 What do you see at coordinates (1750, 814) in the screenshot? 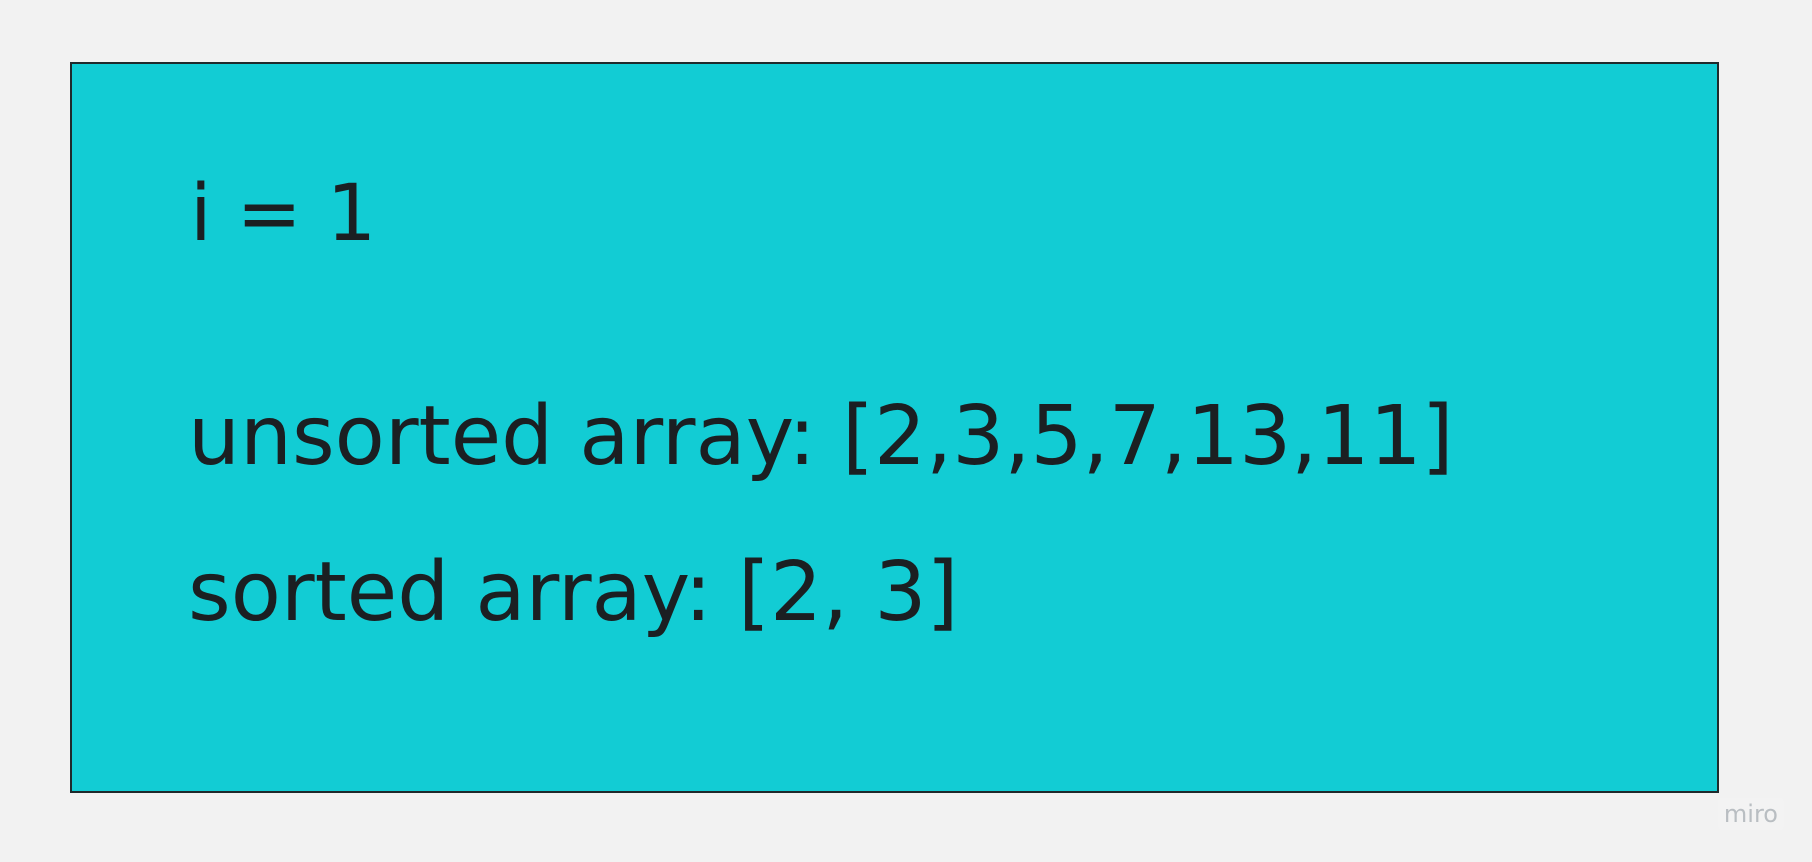
I see `miro-watermark: miro` at bounding box center [1750, 814].